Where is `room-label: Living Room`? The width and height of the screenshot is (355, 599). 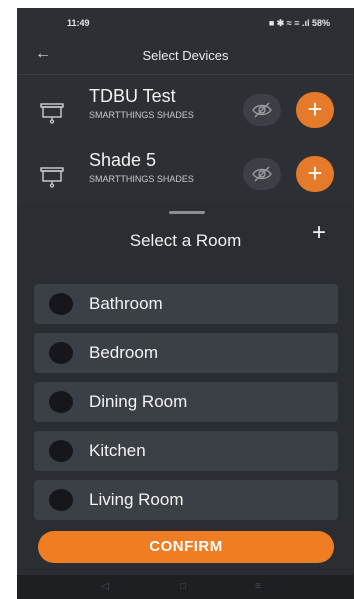
room-label: Living Room is located at coordinates (136, 499).